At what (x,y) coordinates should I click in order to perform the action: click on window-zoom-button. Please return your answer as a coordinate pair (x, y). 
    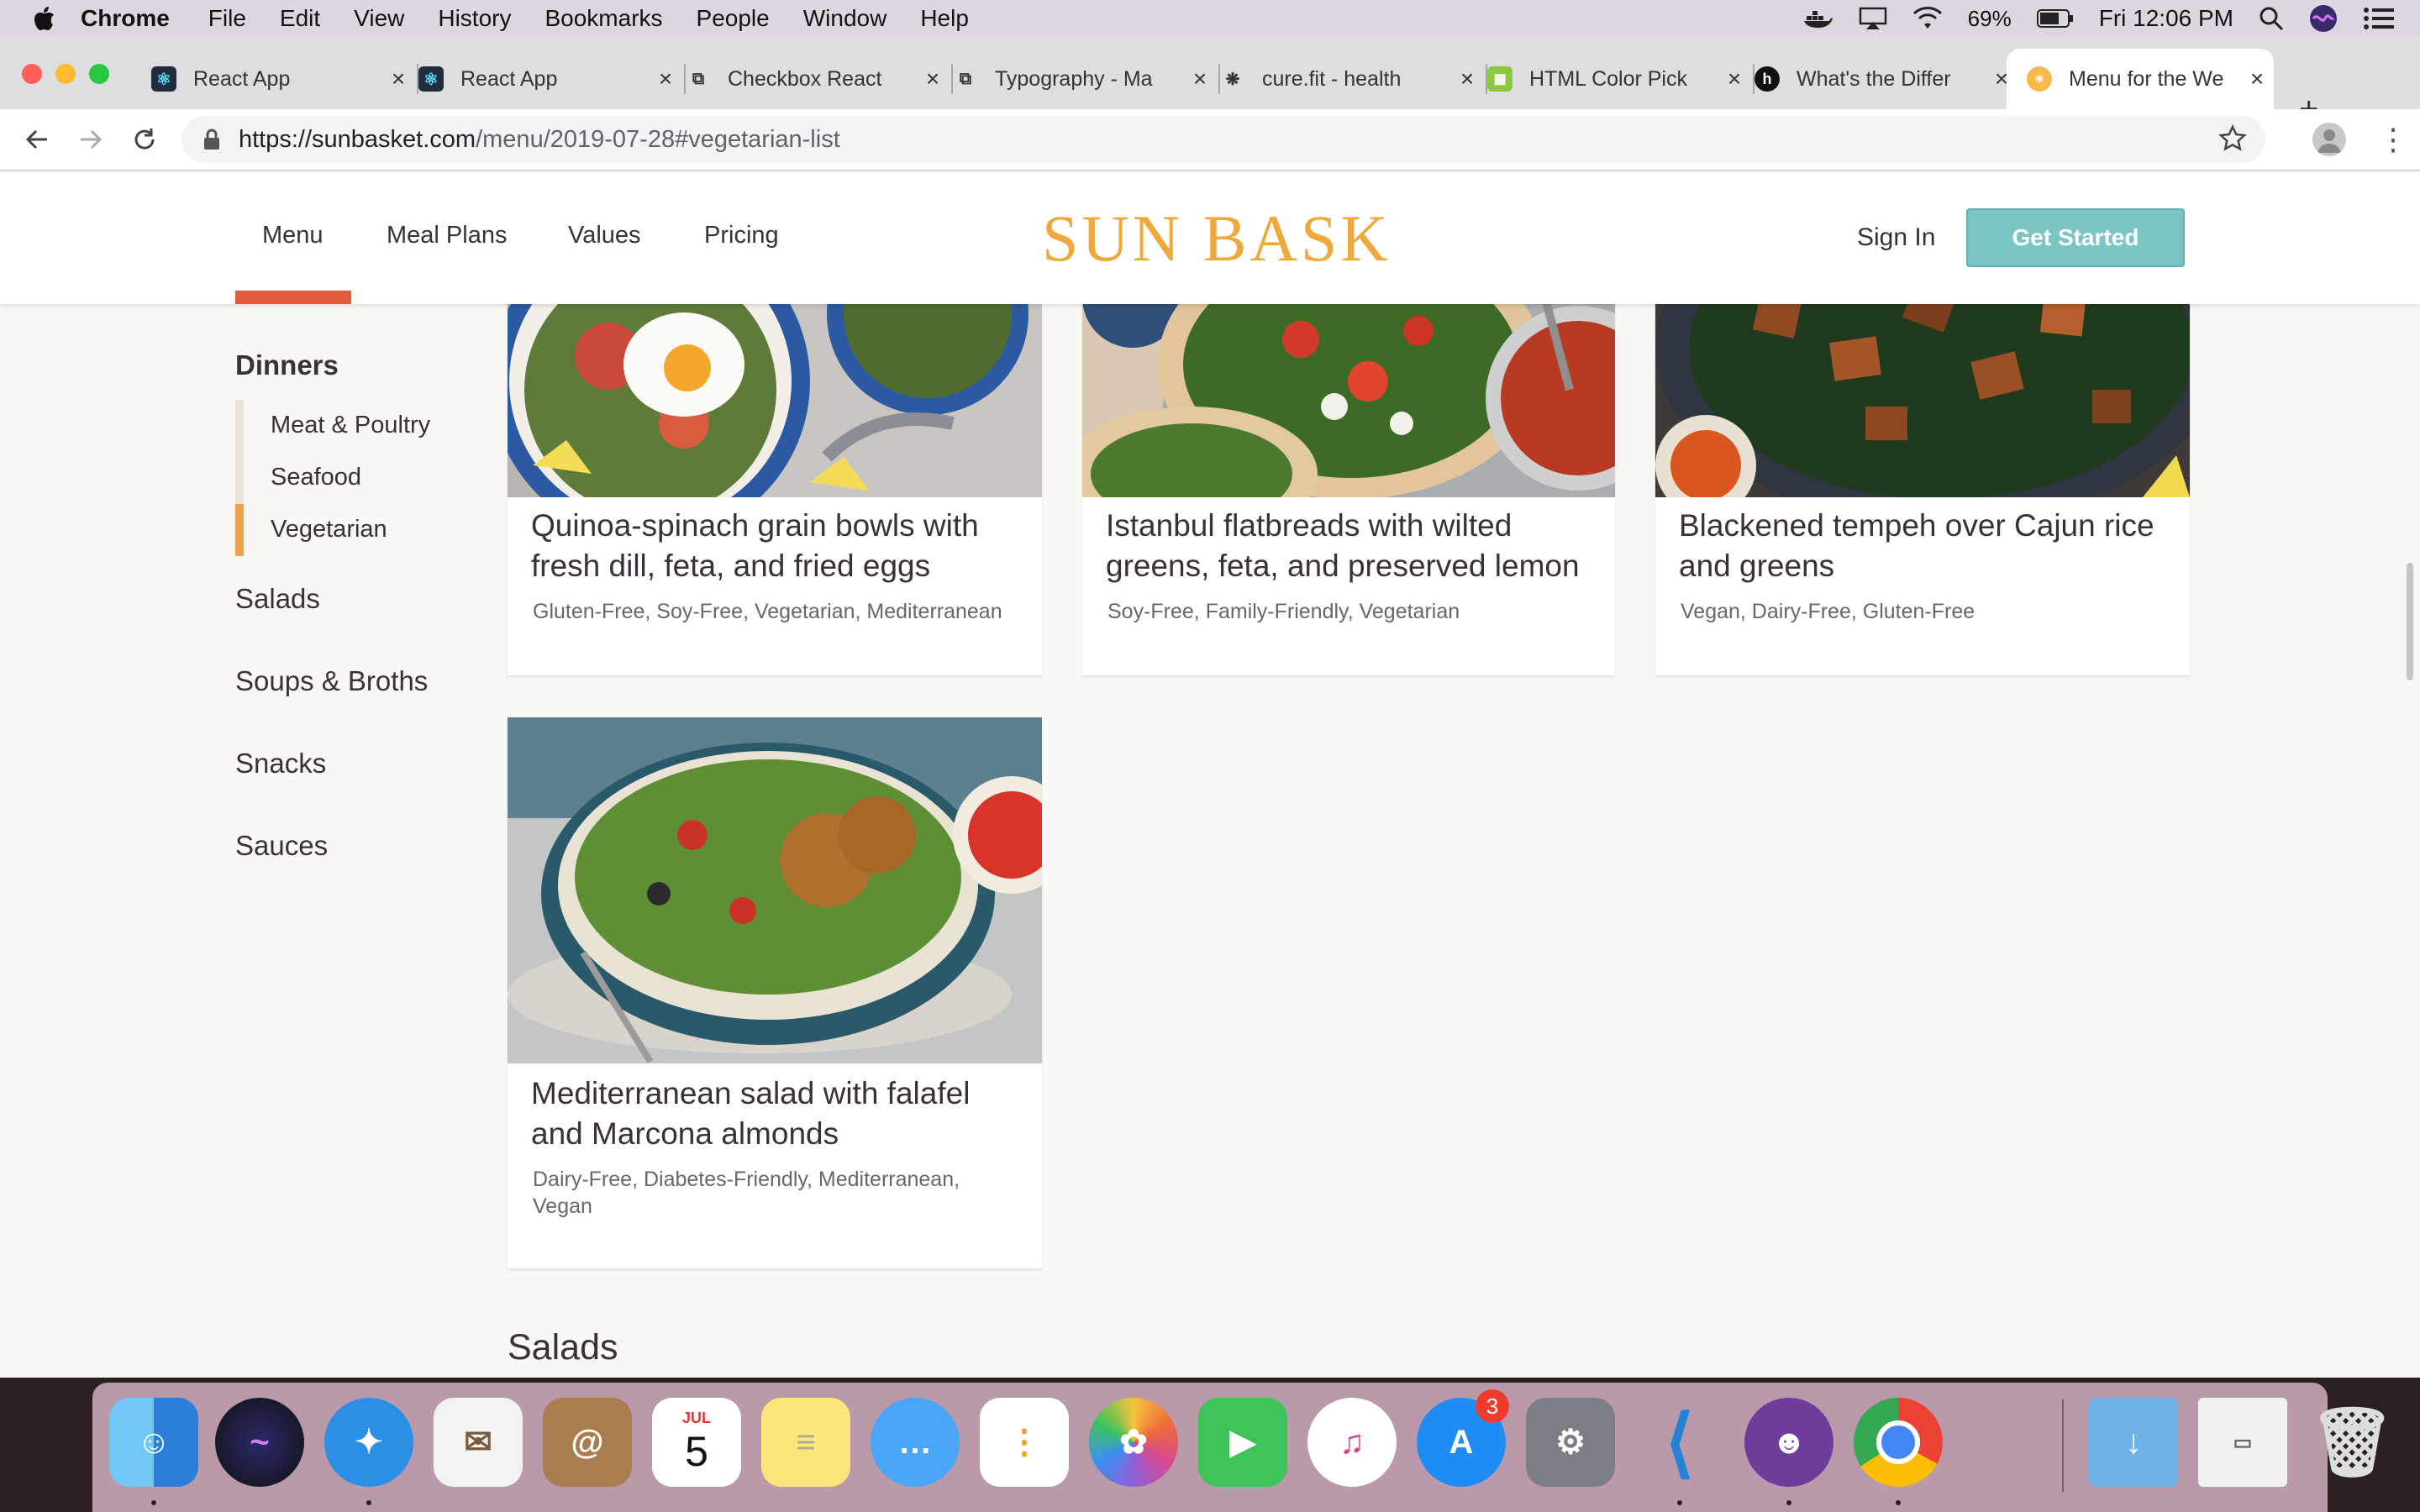
    Looking at the image, I should click on (99, 74).